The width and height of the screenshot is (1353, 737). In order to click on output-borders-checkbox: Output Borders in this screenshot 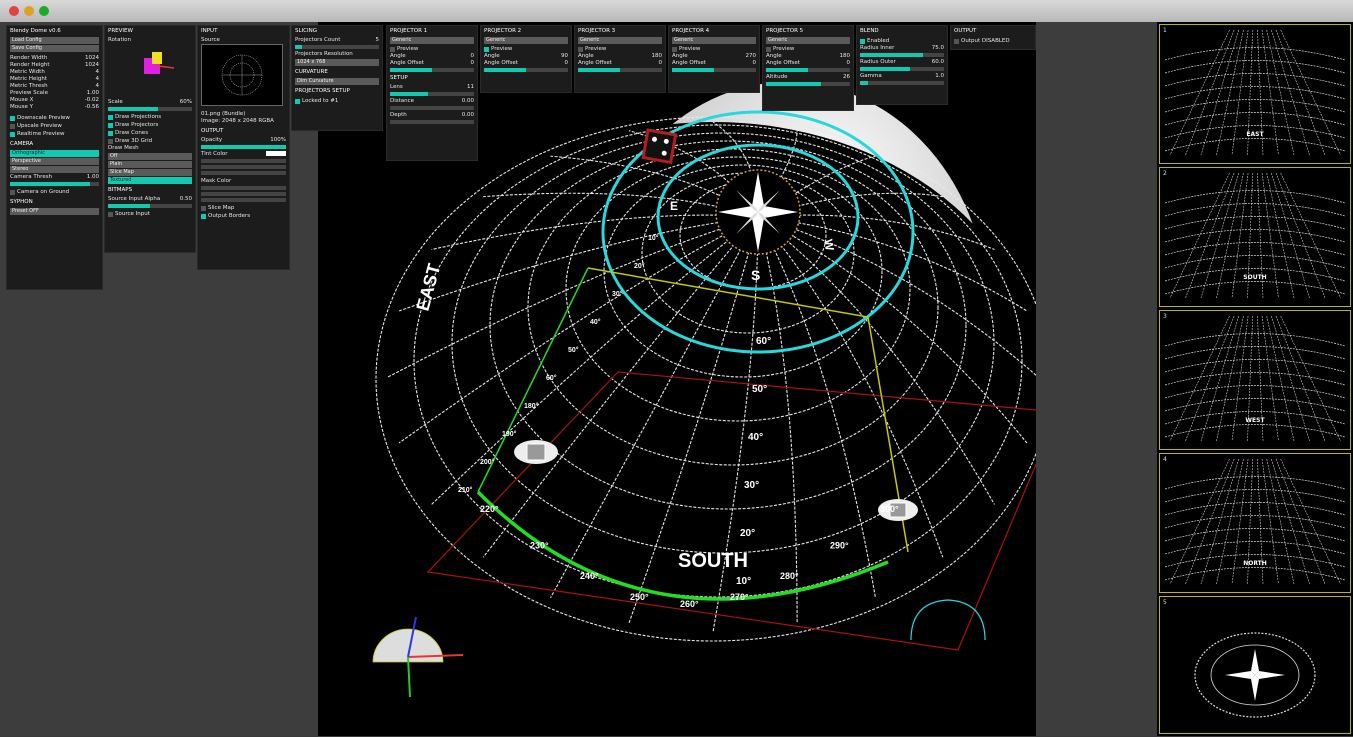, I will do `click(243, 216)`.